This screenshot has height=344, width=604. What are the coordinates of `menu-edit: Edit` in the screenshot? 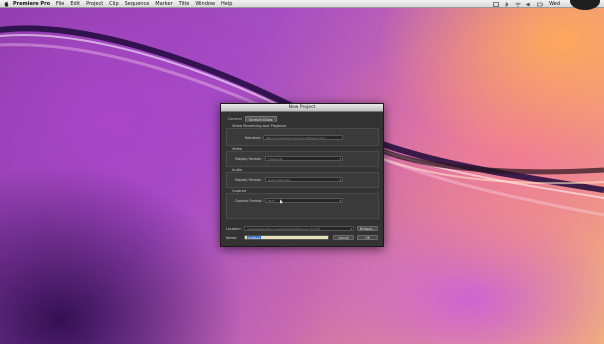 It's located at (75, 4).